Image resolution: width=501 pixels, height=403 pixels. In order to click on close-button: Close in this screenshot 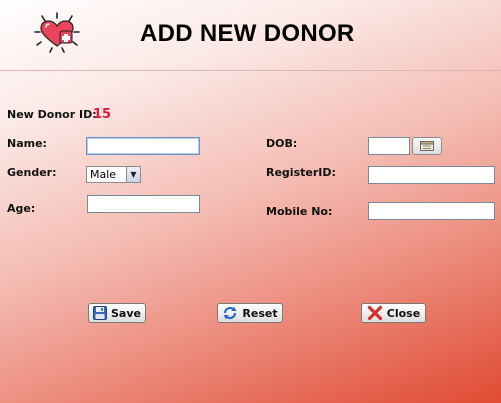, I will do `click(393, 313)`.